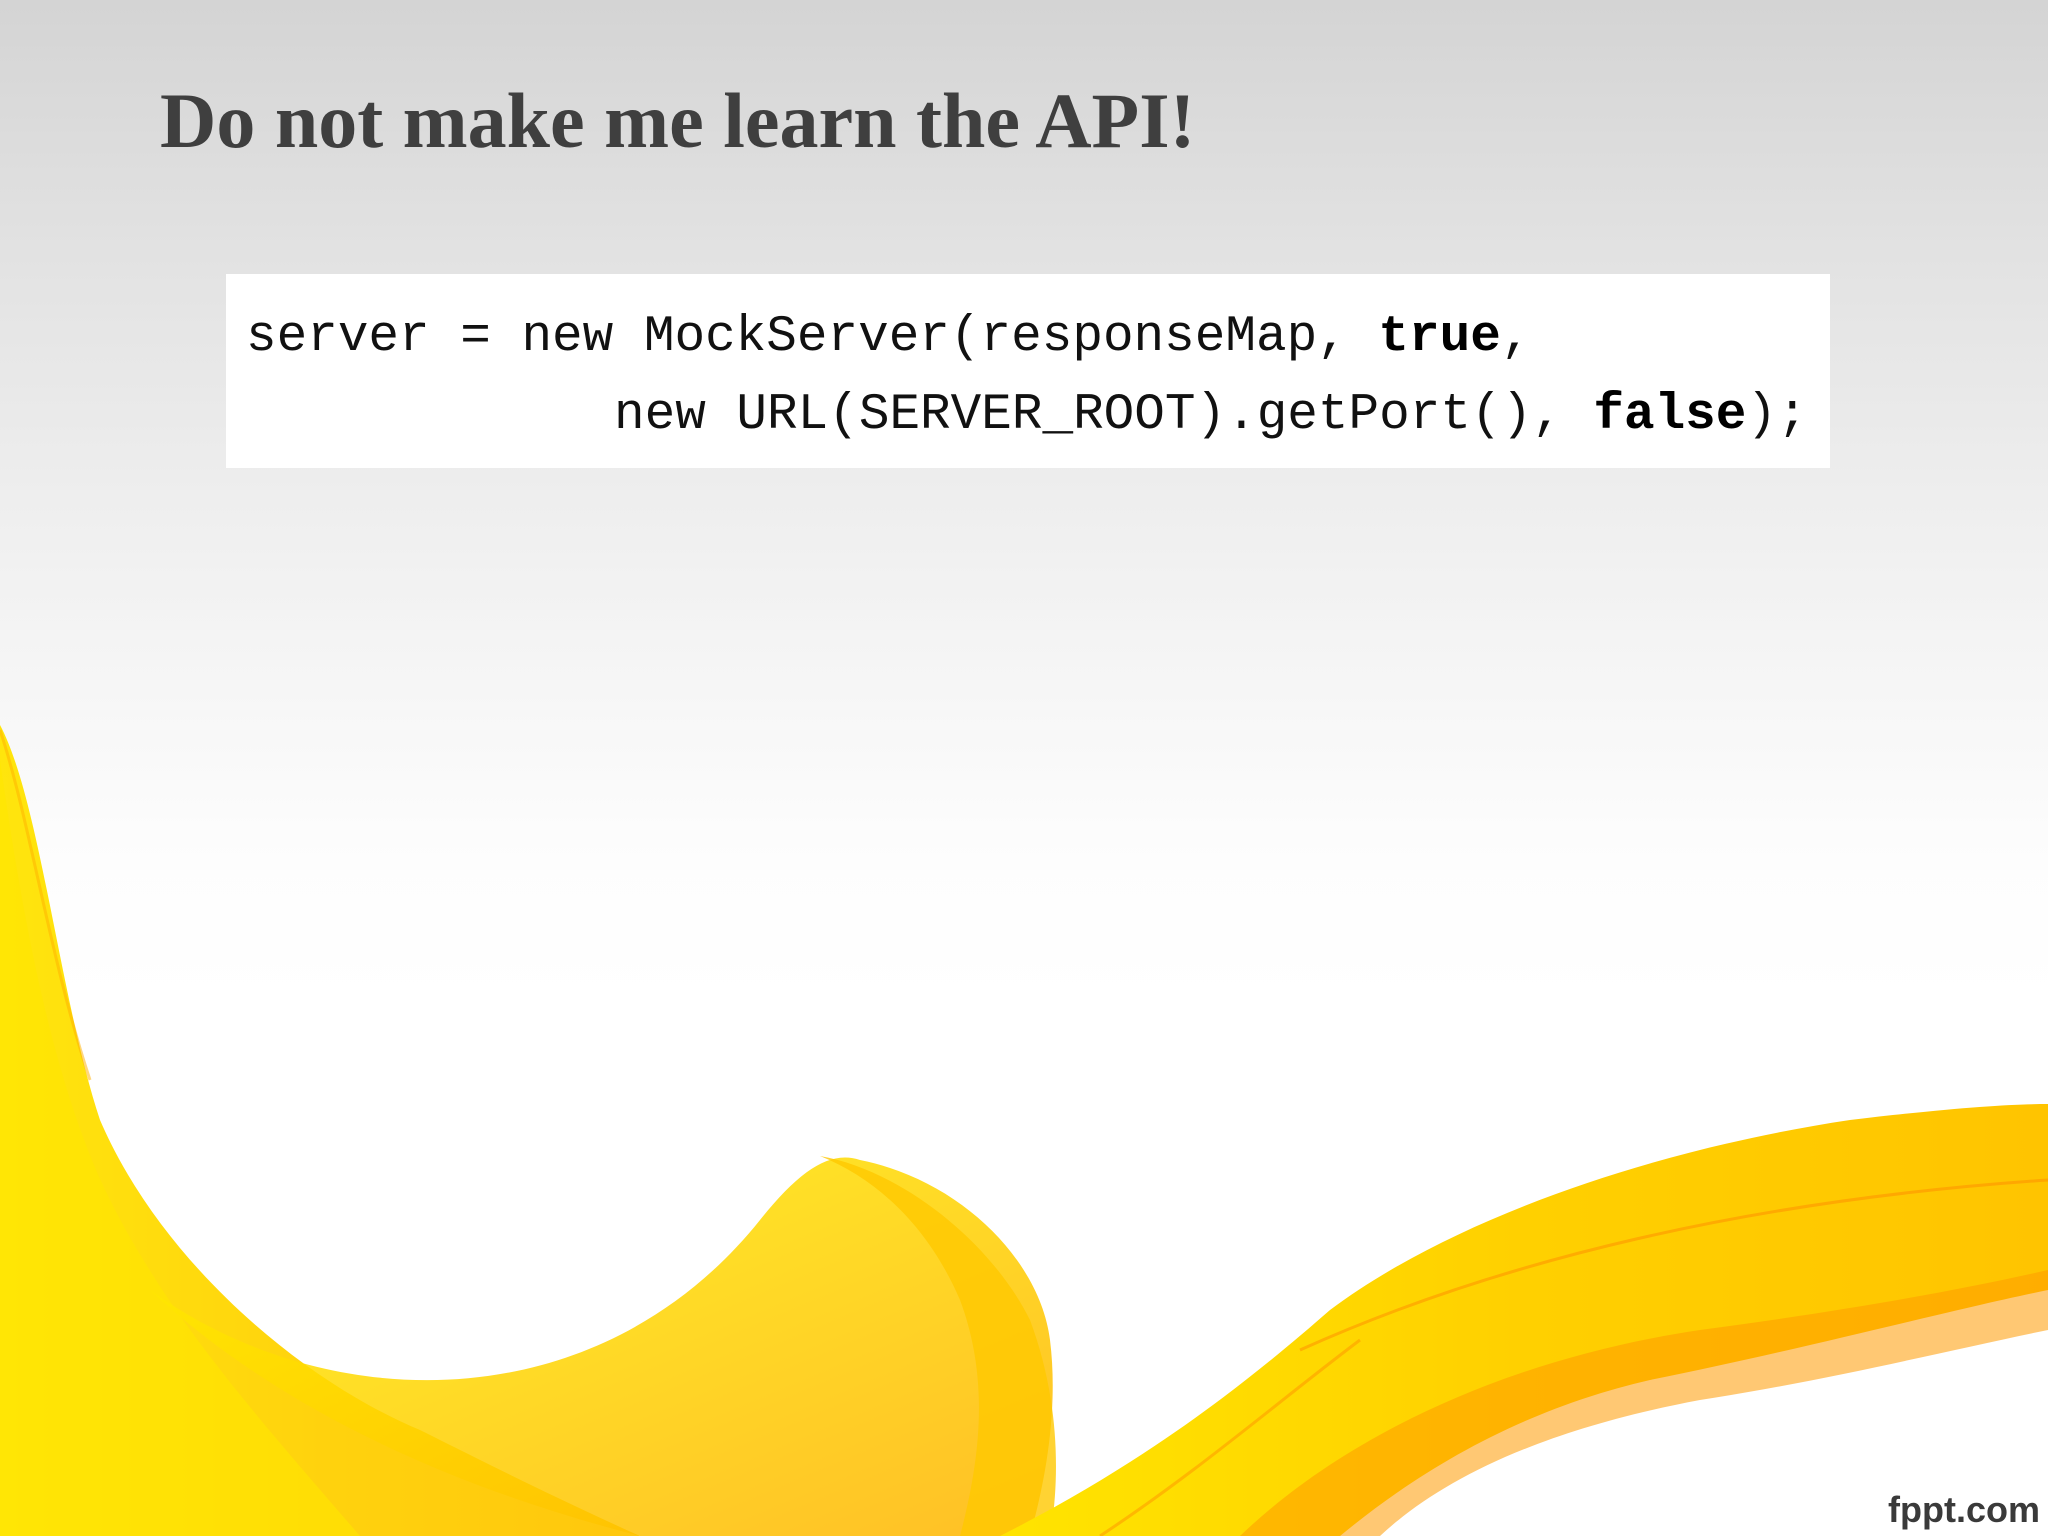 This screenshot has height=1536, width=2048. Describe the element at coordinates (1516, 337) in the screenshot. I see `code-text: ,` at that location.